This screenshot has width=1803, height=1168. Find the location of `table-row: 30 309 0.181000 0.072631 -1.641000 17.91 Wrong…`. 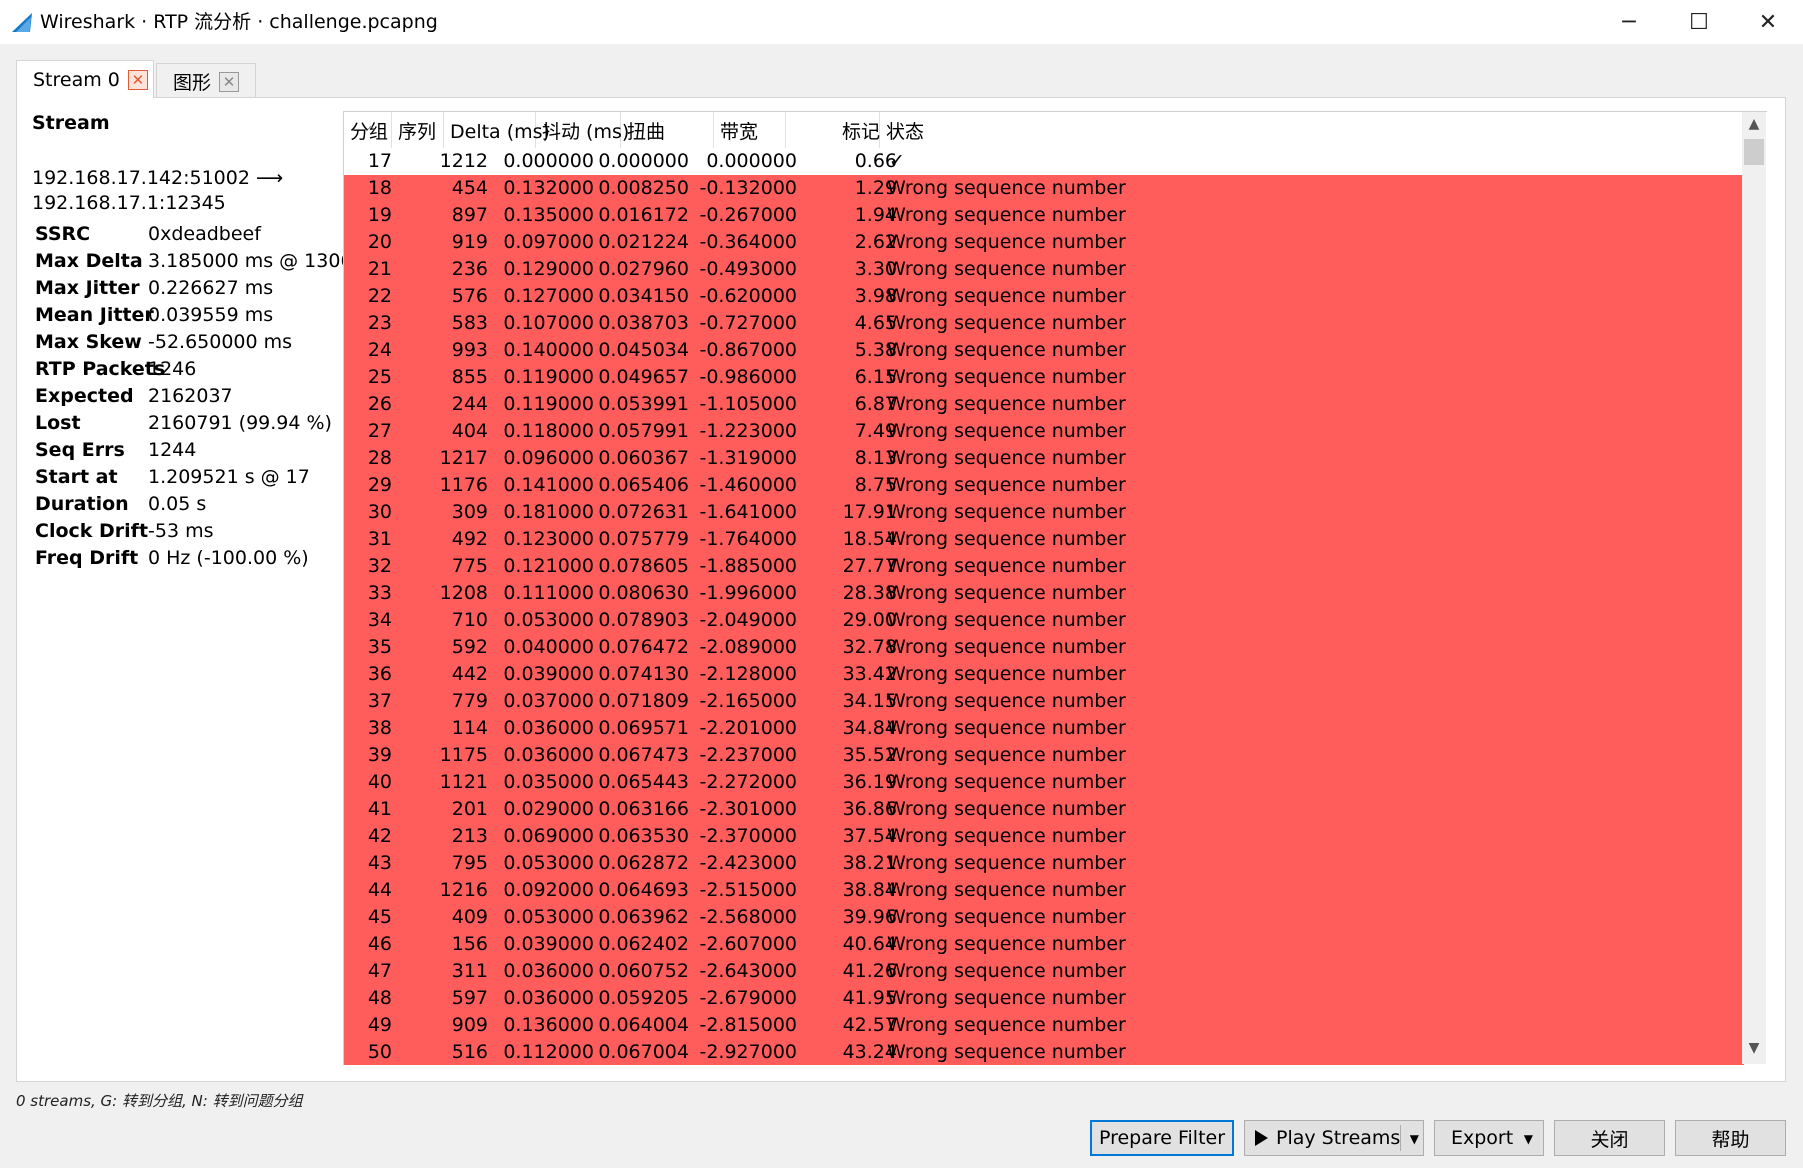

table-row: 30 309 0.181000 0.072631 -1.641000 17.91 Wrong… is located at coordinates (1044, 512).